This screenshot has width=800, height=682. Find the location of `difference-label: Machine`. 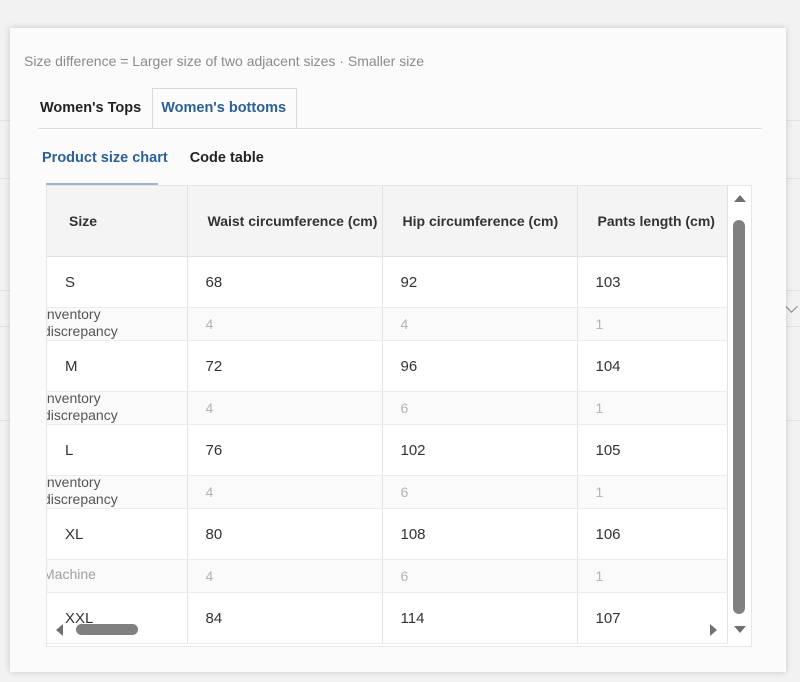

difference-label: Machine is located at coordinates (71, 574).